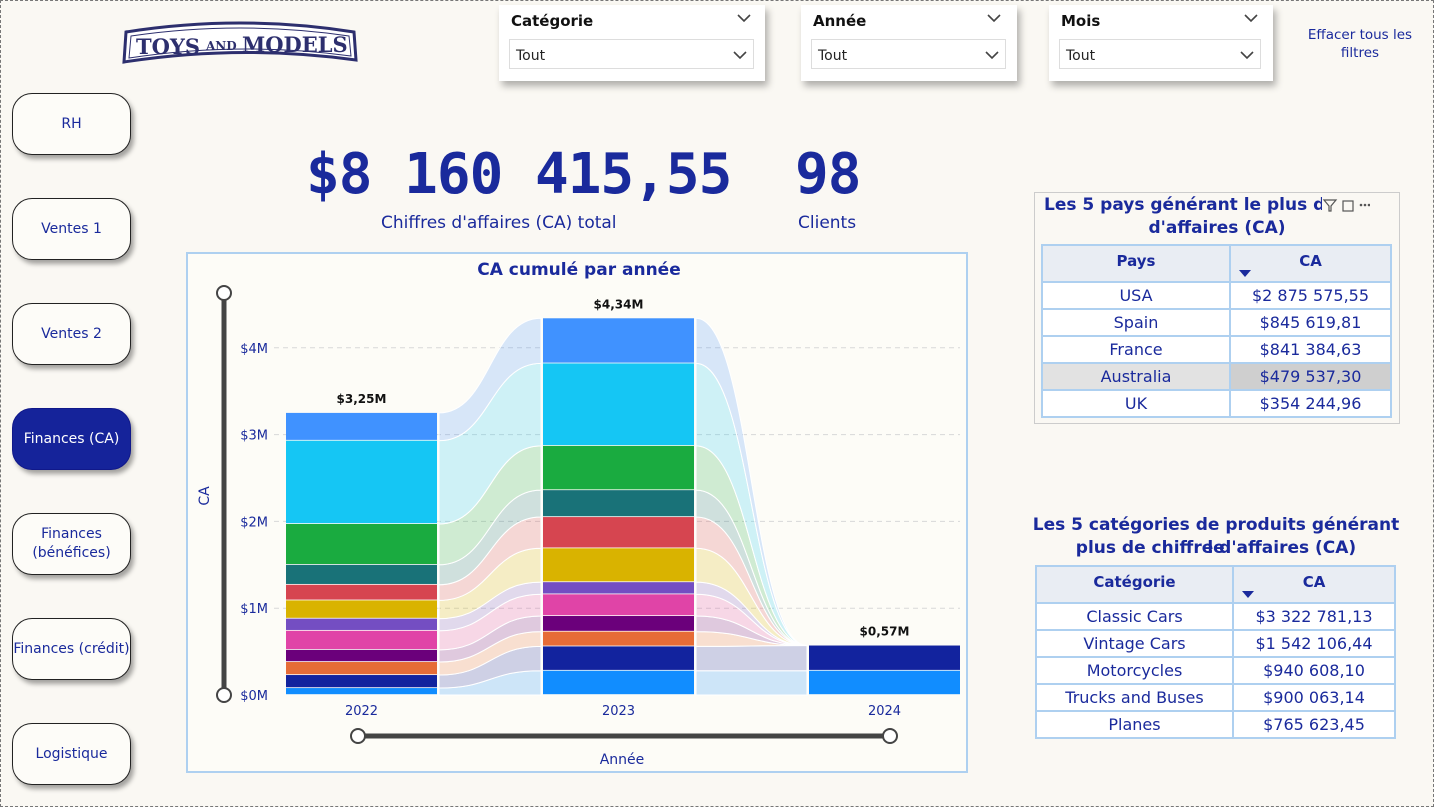  What do you see at coordinates (1361, 205) in the screenshot?
I see `more-options-icon` at bounding box center [1361, 205].